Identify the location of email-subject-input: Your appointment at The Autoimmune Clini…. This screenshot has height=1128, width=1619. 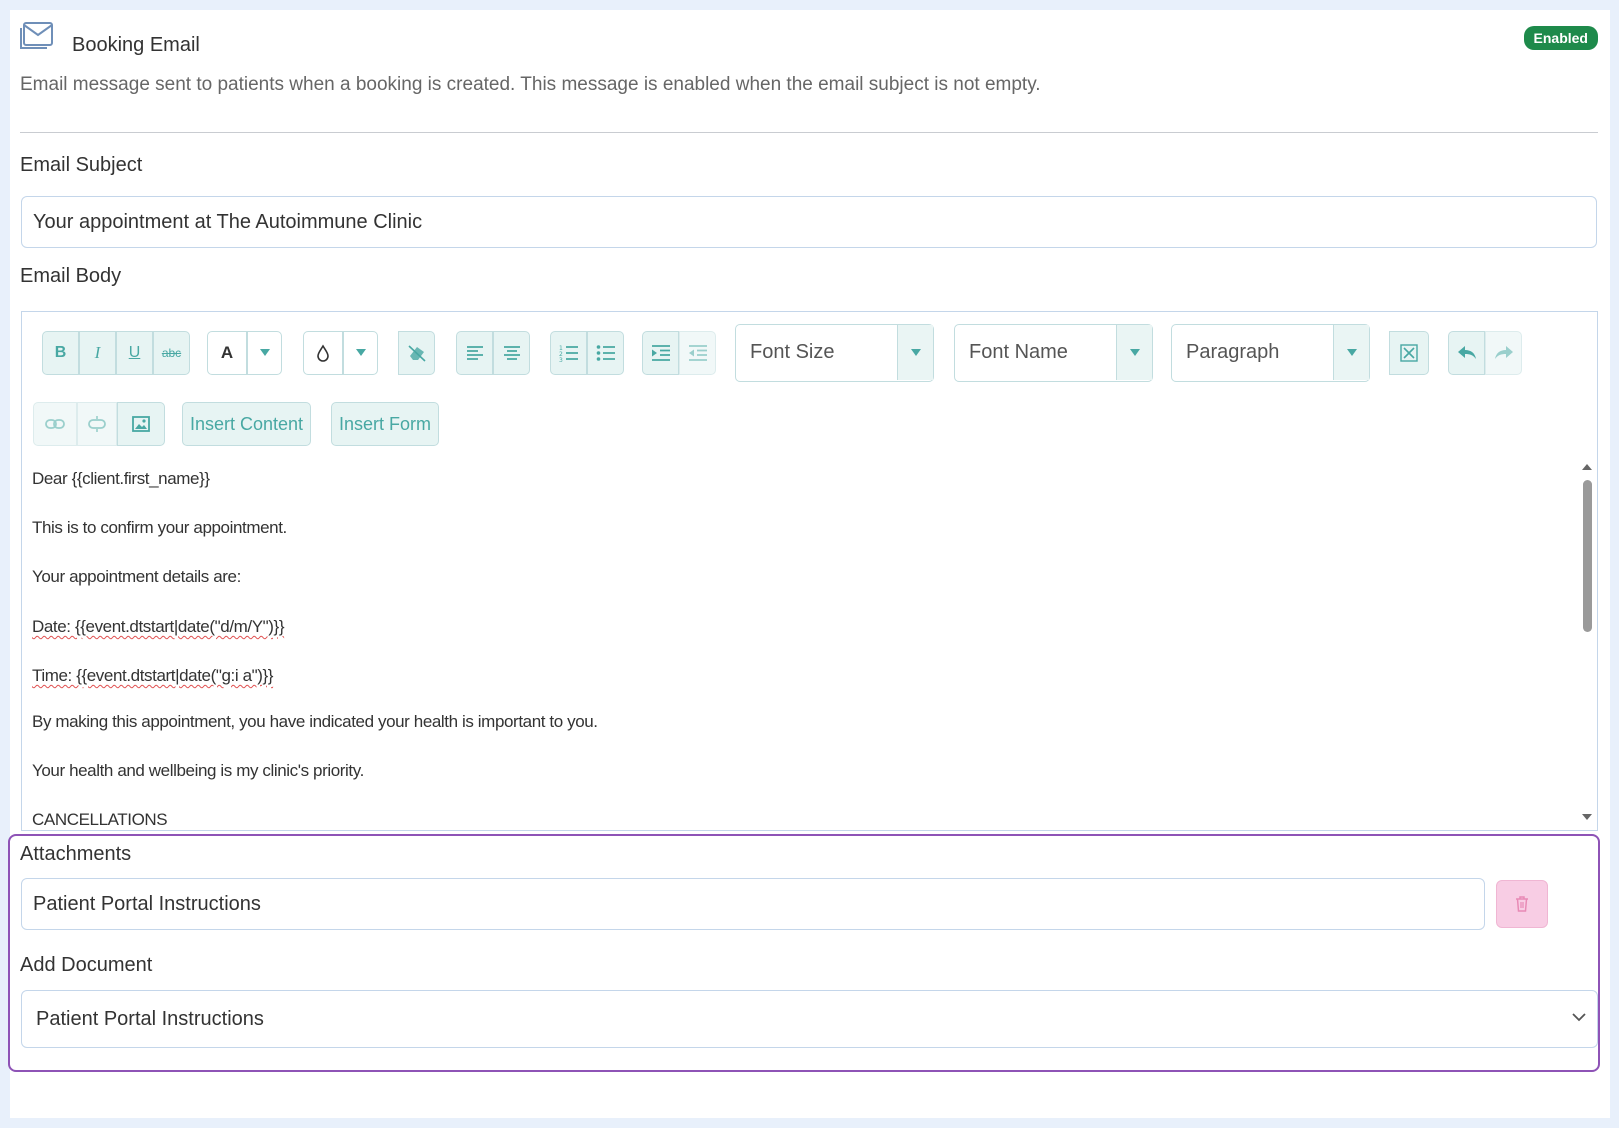
(809, 222).